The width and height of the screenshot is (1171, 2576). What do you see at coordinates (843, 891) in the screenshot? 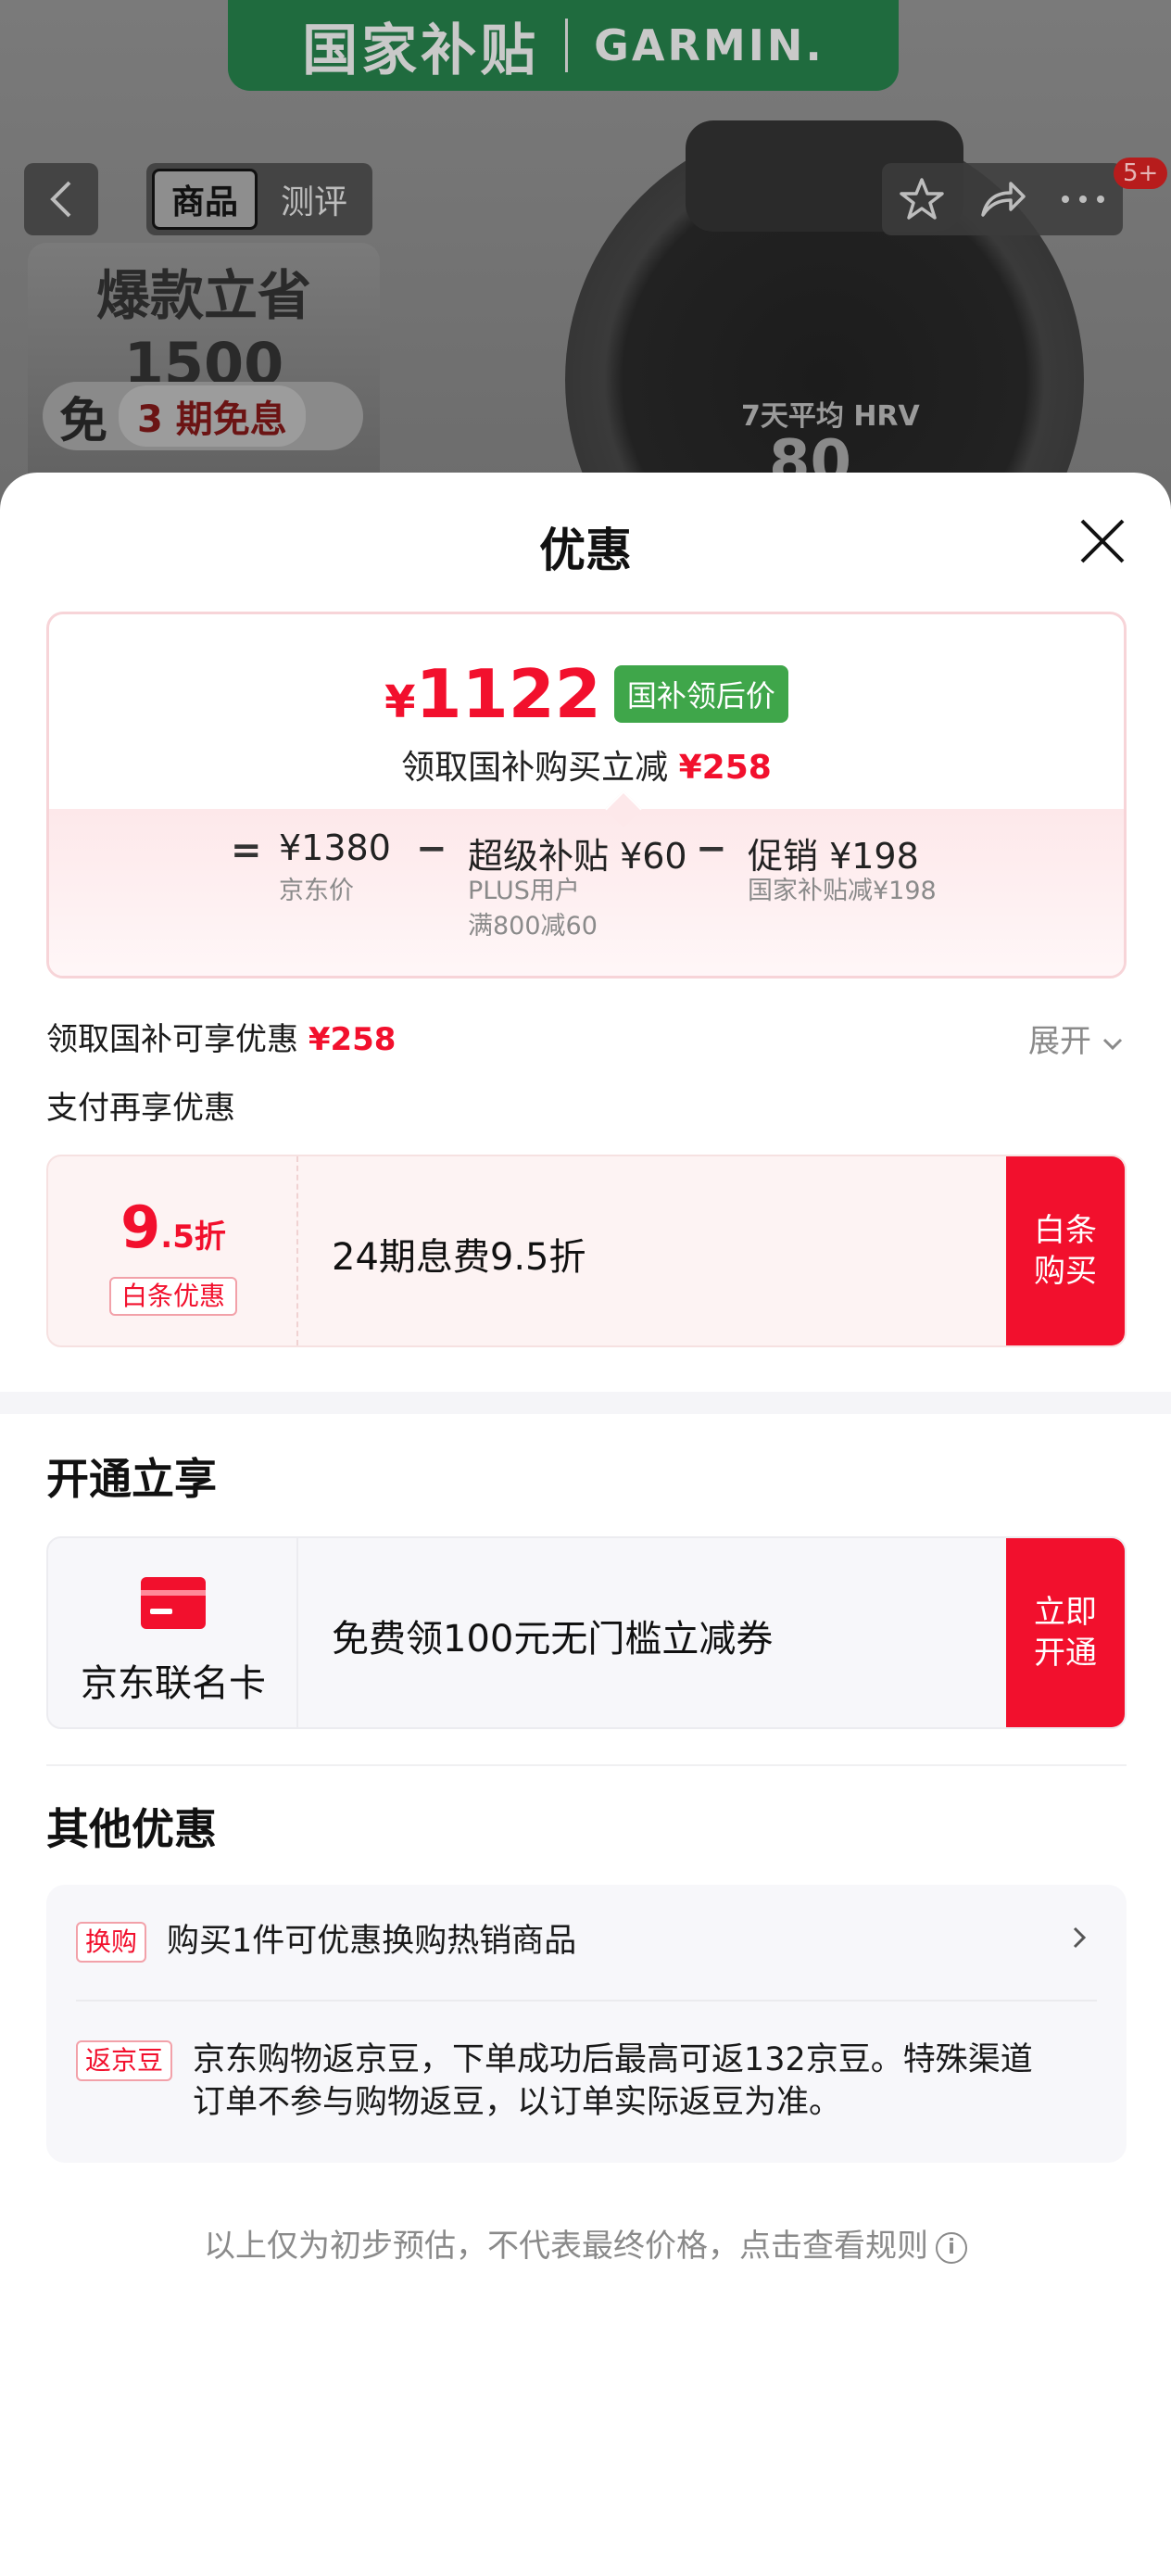
I see `breakdown-promotion-label: 国家补贴减¥198` at bounding box center [843, 891].